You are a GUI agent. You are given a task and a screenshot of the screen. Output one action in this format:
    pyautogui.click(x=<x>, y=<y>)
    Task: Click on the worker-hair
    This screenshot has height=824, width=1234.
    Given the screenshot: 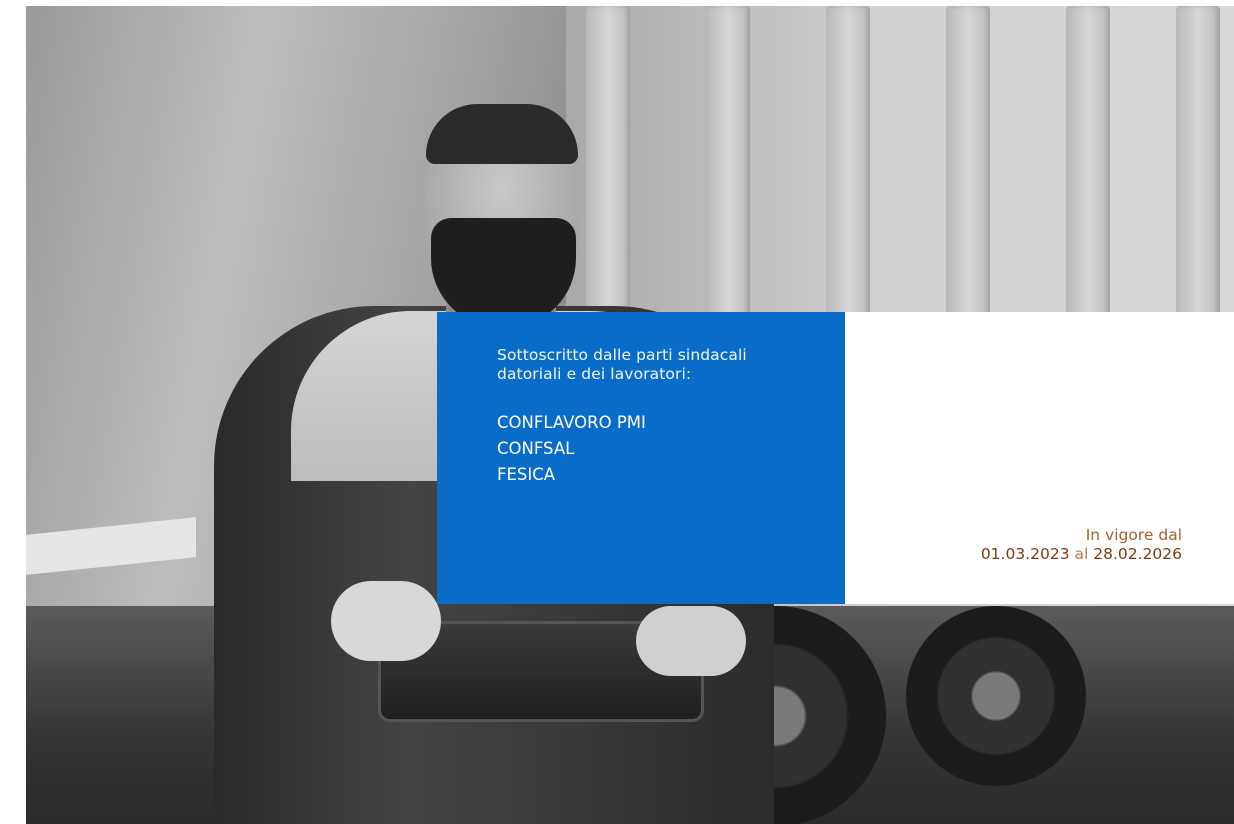 What is the action you would take?
    pyautogui.click(x=502, y=134)
    